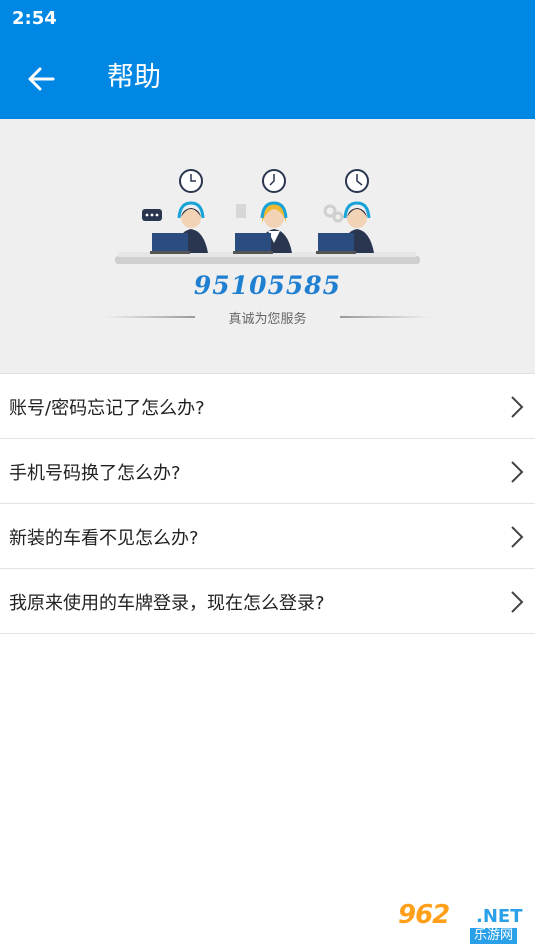 This screenshot has height=951, width=535. Describe the element at coordinates (267, 536) in the screenshot. I see `faq-item-new-car-missing: 新装的车看不见怎么办?` at that location.